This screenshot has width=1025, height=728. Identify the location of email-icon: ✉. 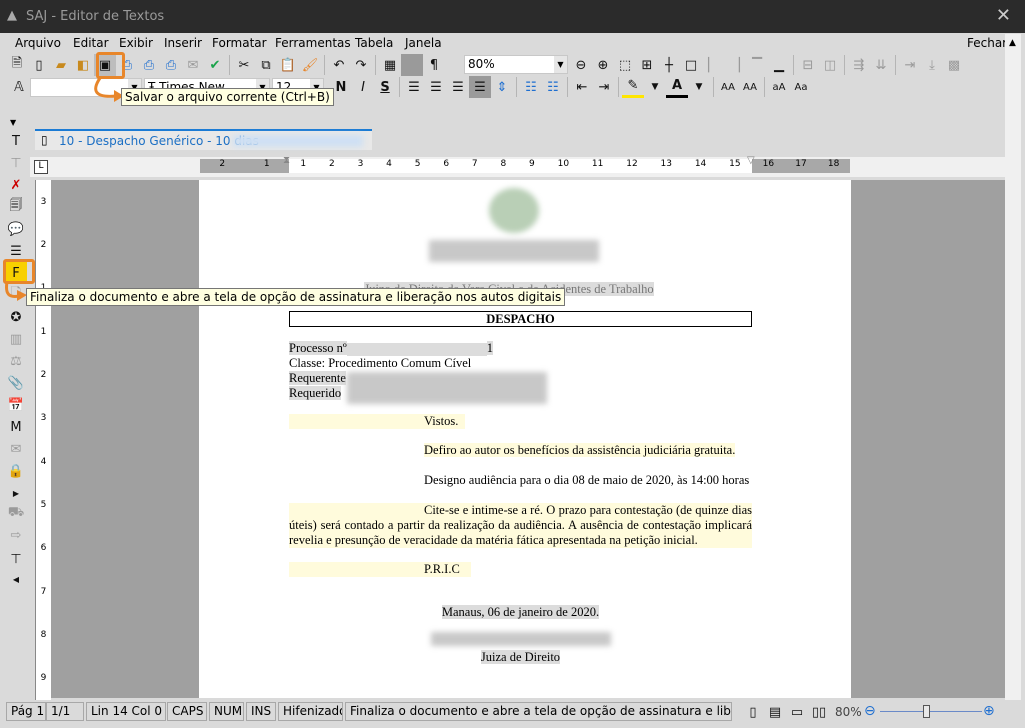
(193, 65).